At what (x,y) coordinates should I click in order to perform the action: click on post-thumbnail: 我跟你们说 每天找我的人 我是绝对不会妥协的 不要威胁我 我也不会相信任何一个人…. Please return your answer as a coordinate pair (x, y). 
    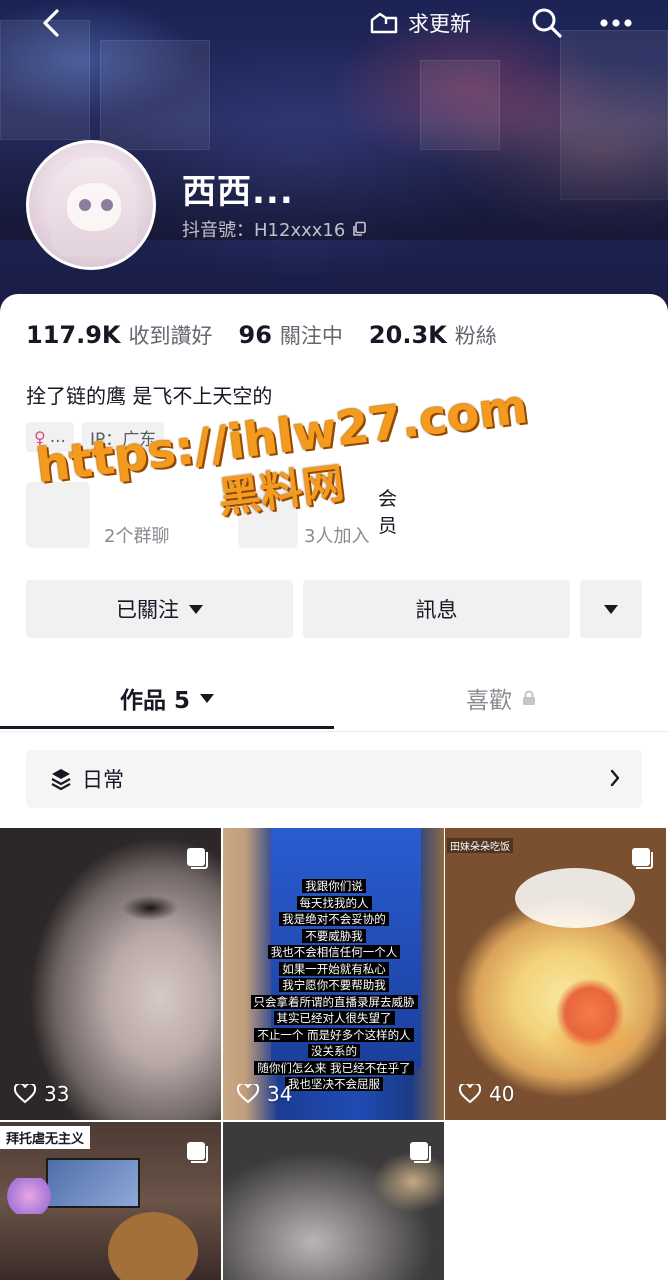
    Looking at the image, I should click on (333, 974).